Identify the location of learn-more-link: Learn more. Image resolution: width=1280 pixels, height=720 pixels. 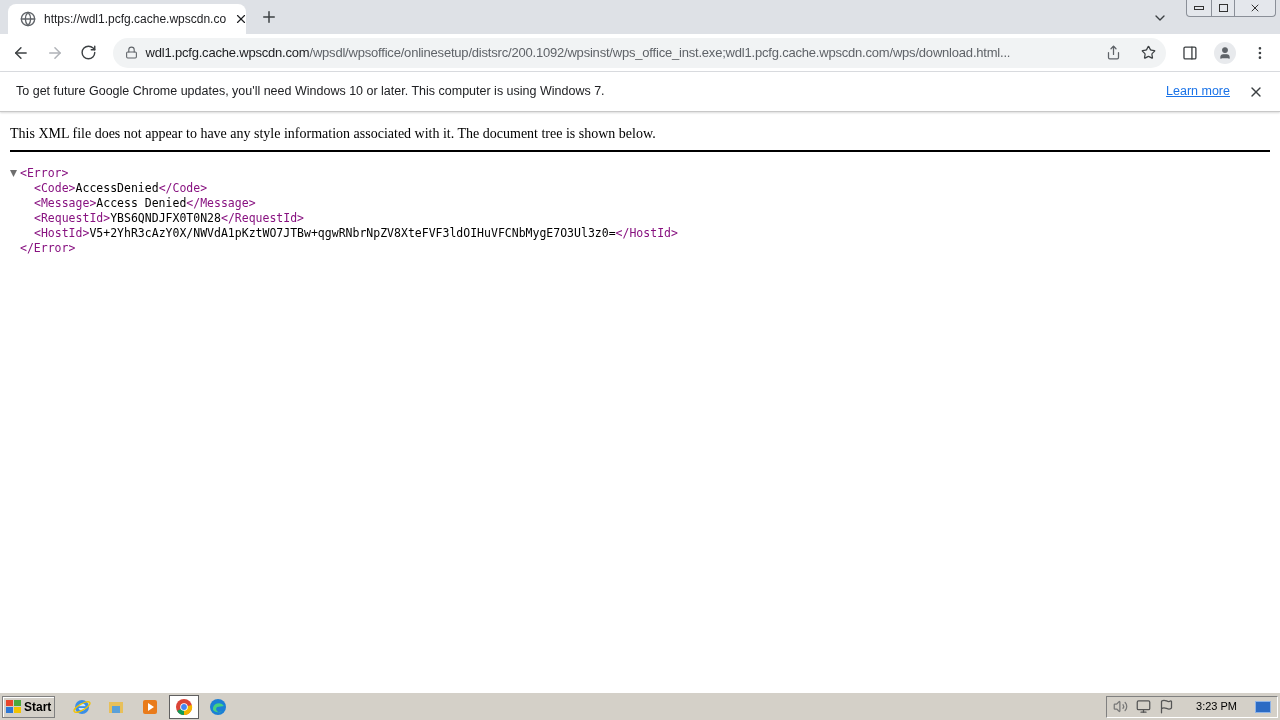
(1198, 91).